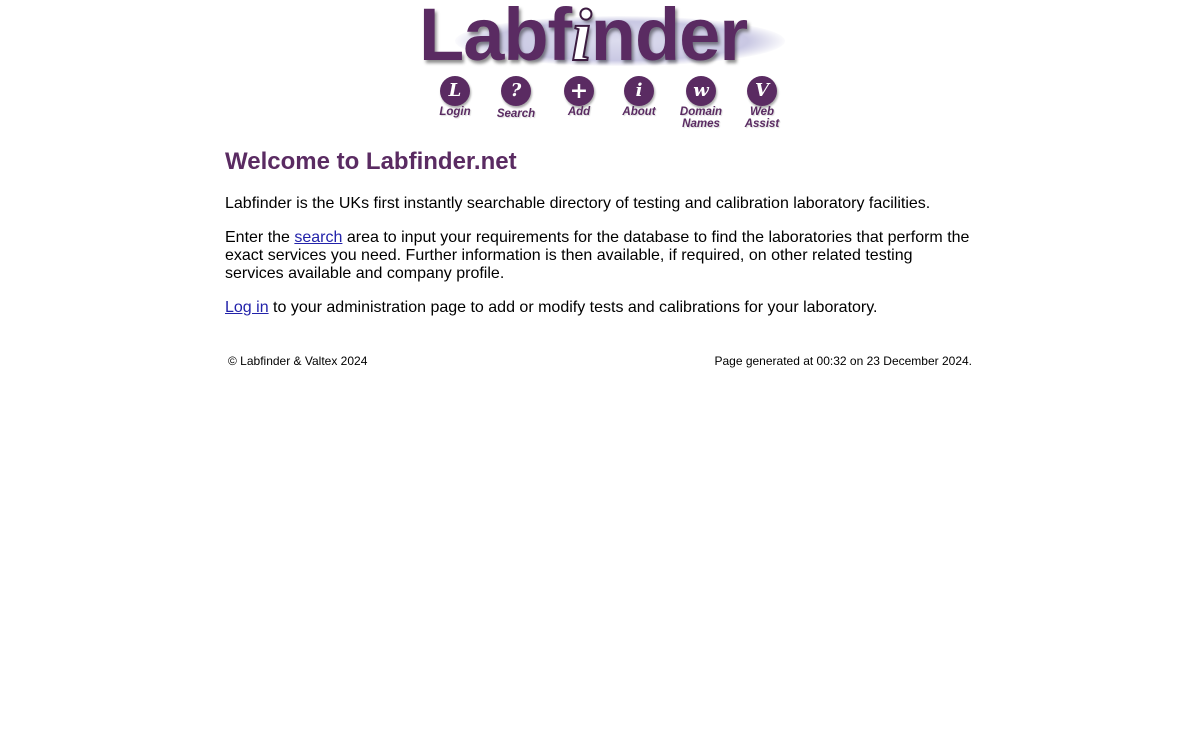 The height and width of the screenshot is (740, 1200). I want to click on nav-about: i About, so click(639, 97).